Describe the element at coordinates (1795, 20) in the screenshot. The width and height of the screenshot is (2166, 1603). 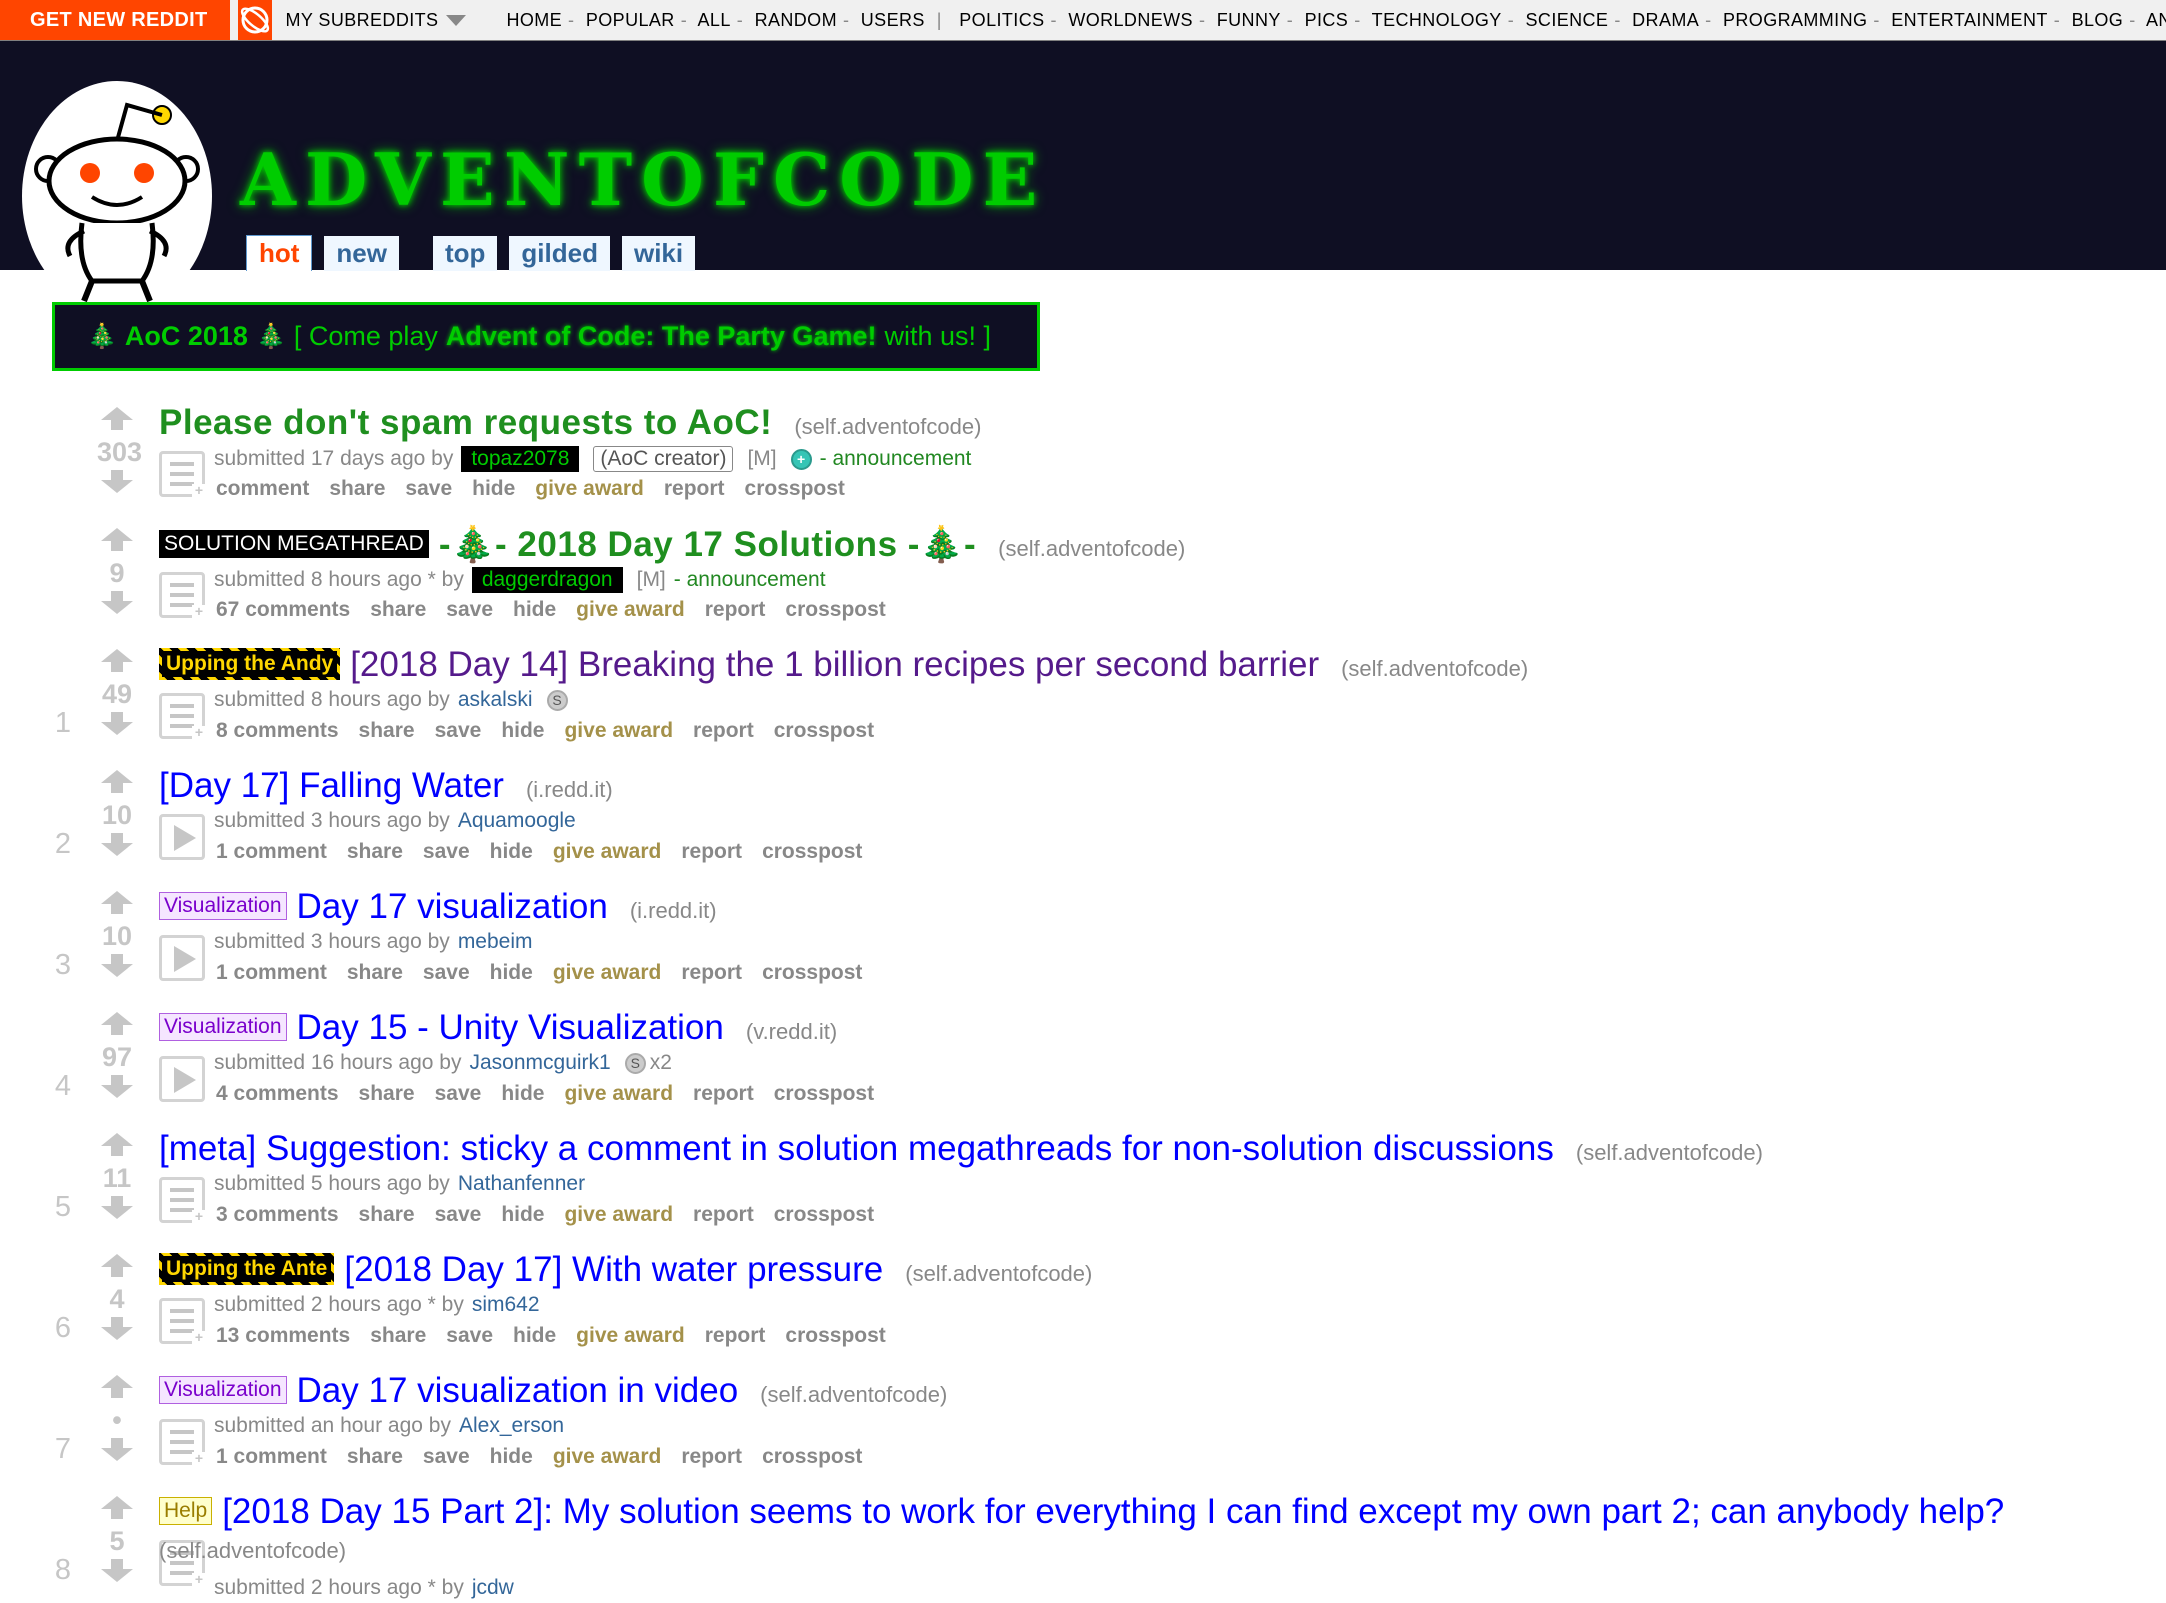
I see `sub-programming: PROGRAMMING` at that location.